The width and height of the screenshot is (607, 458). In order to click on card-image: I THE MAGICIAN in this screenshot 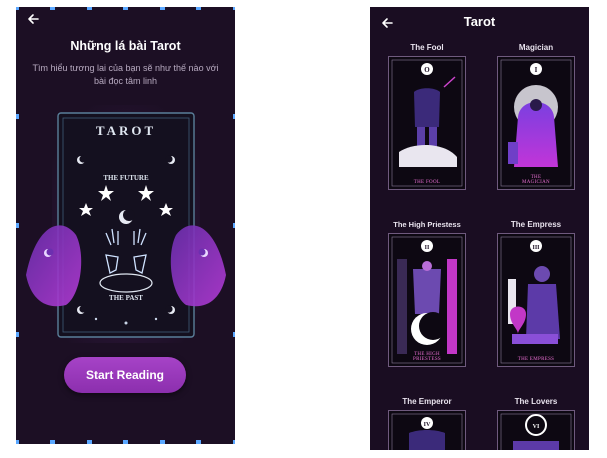, I will do `click(536, 123)`.